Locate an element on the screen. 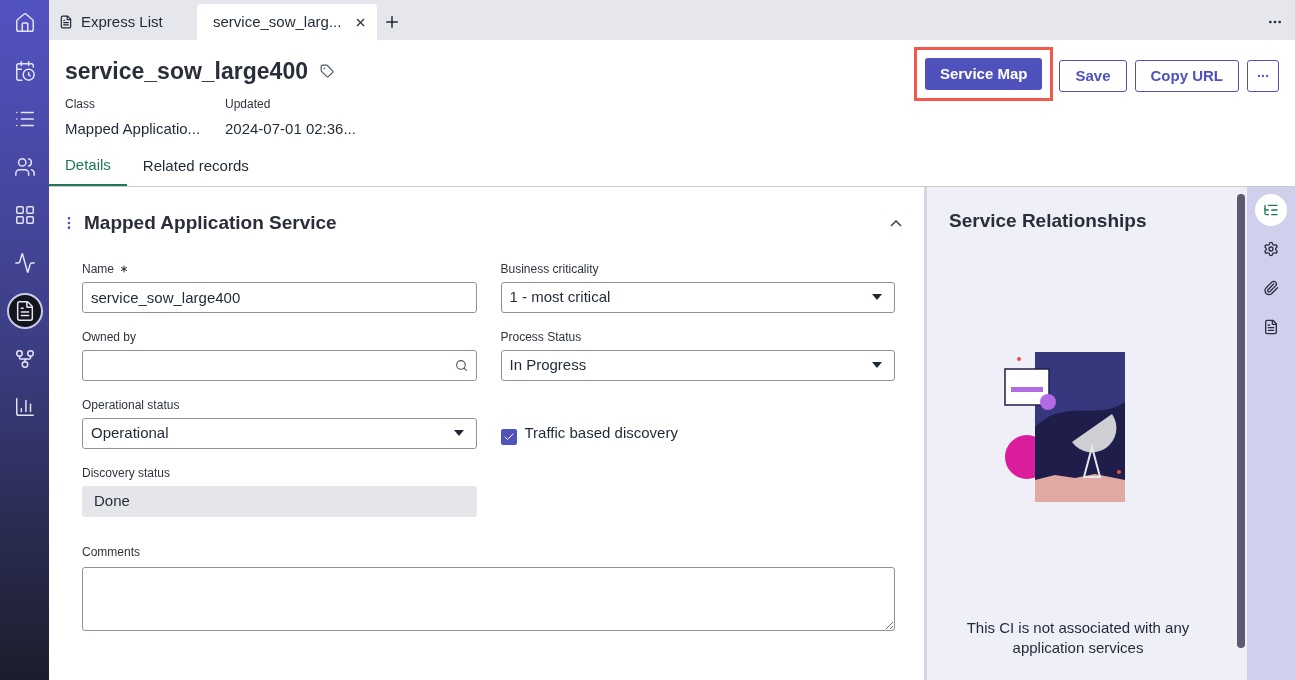  chevron-up-icon is located at coordinates (896, 223).